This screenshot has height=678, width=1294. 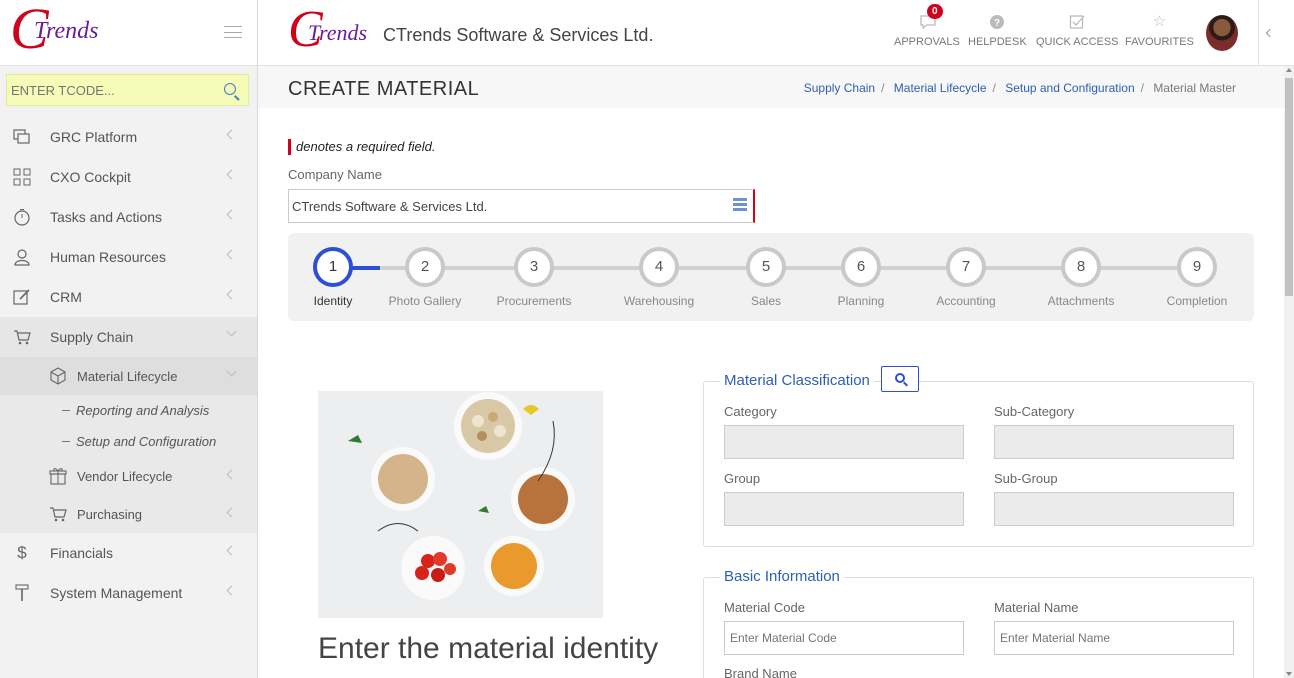 I want to click on gift-icon, so click(x=58, y=476).